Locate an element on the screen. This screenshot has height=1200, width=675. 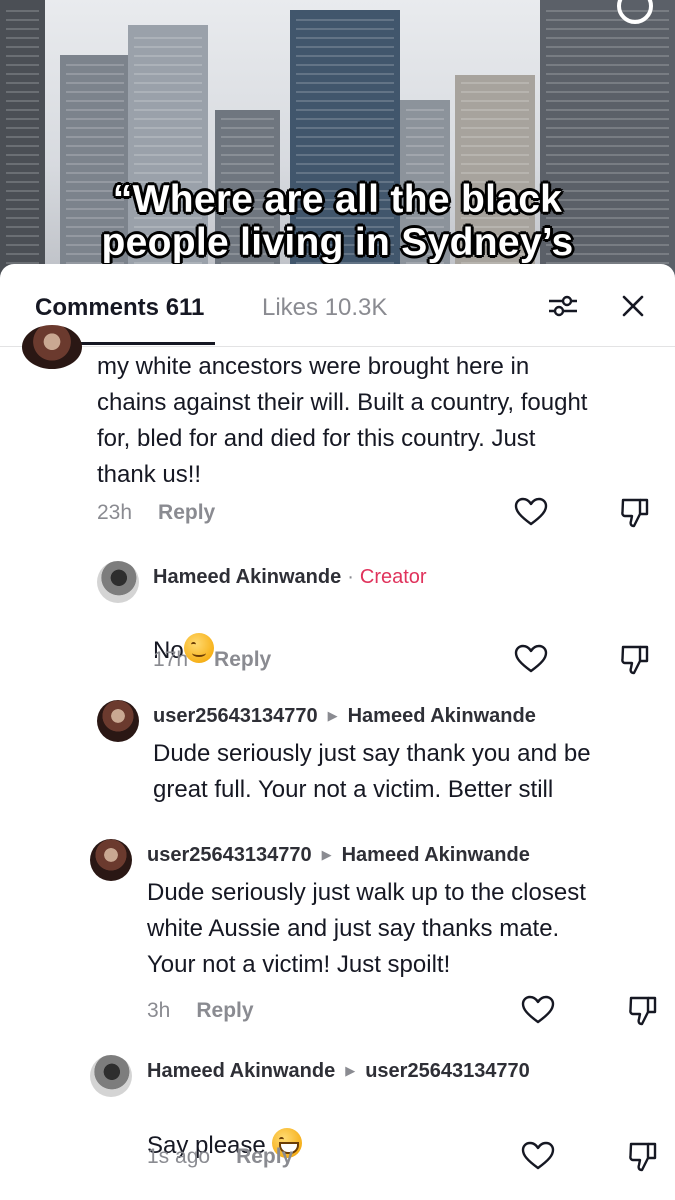
comment-meta: 3h Reply is located at coordinates (200, 1011).